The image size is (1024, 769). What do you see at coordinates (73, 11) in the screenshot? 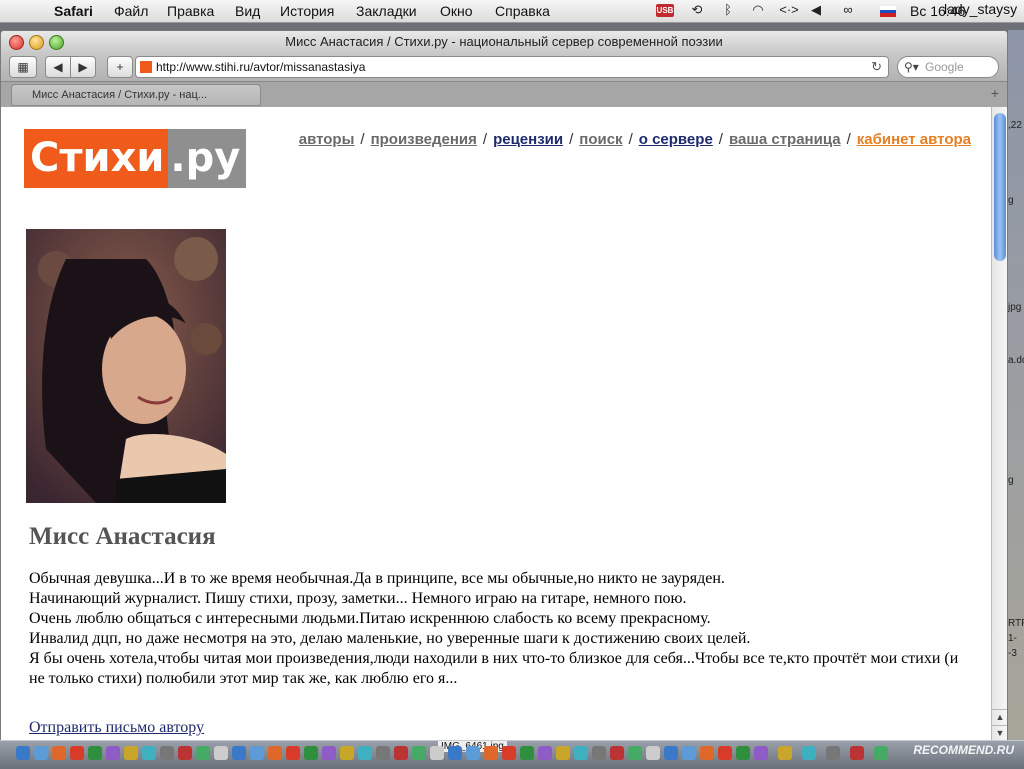
I see `menu-safari: Safari` at bounding box center [73, 11].